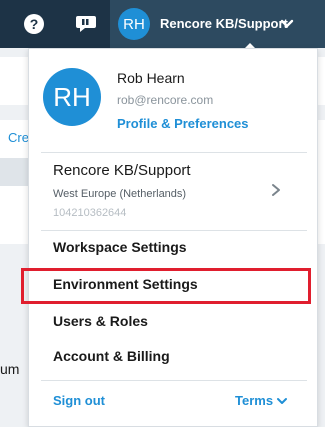 The height and width of the screenshot is (427, 325). I want to click on top-bar: ? RH Rencore KB/Support, so click(162, 24).